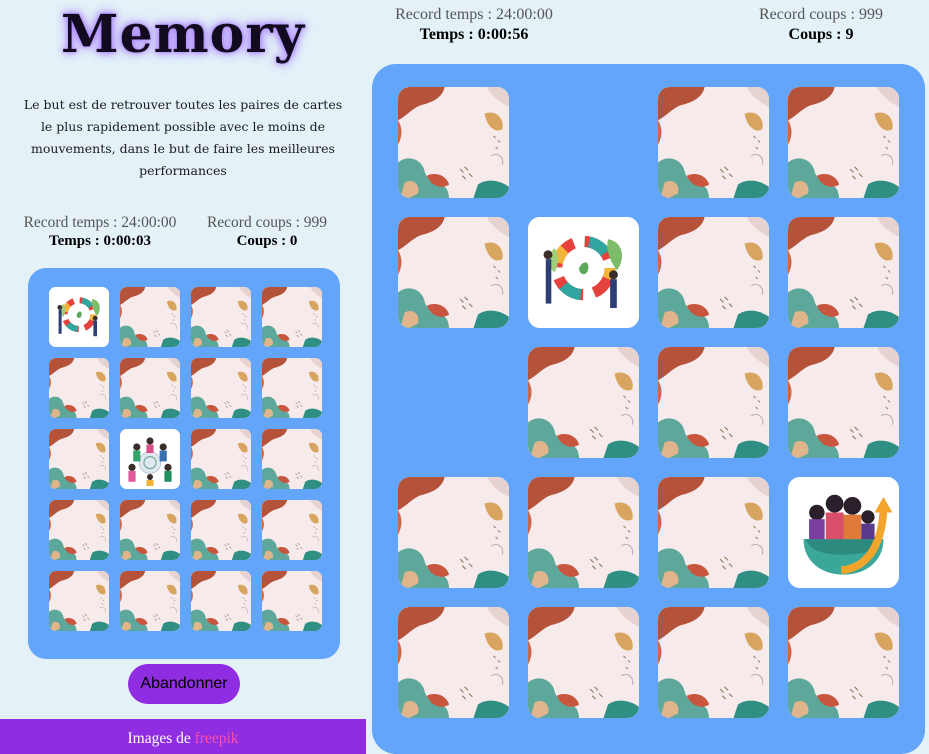 The image size is (929, 754). What do you see at coordinates (217, 738) in the screenshot?
I see `freepik-link: freepik` at bounding box center [217, 738].